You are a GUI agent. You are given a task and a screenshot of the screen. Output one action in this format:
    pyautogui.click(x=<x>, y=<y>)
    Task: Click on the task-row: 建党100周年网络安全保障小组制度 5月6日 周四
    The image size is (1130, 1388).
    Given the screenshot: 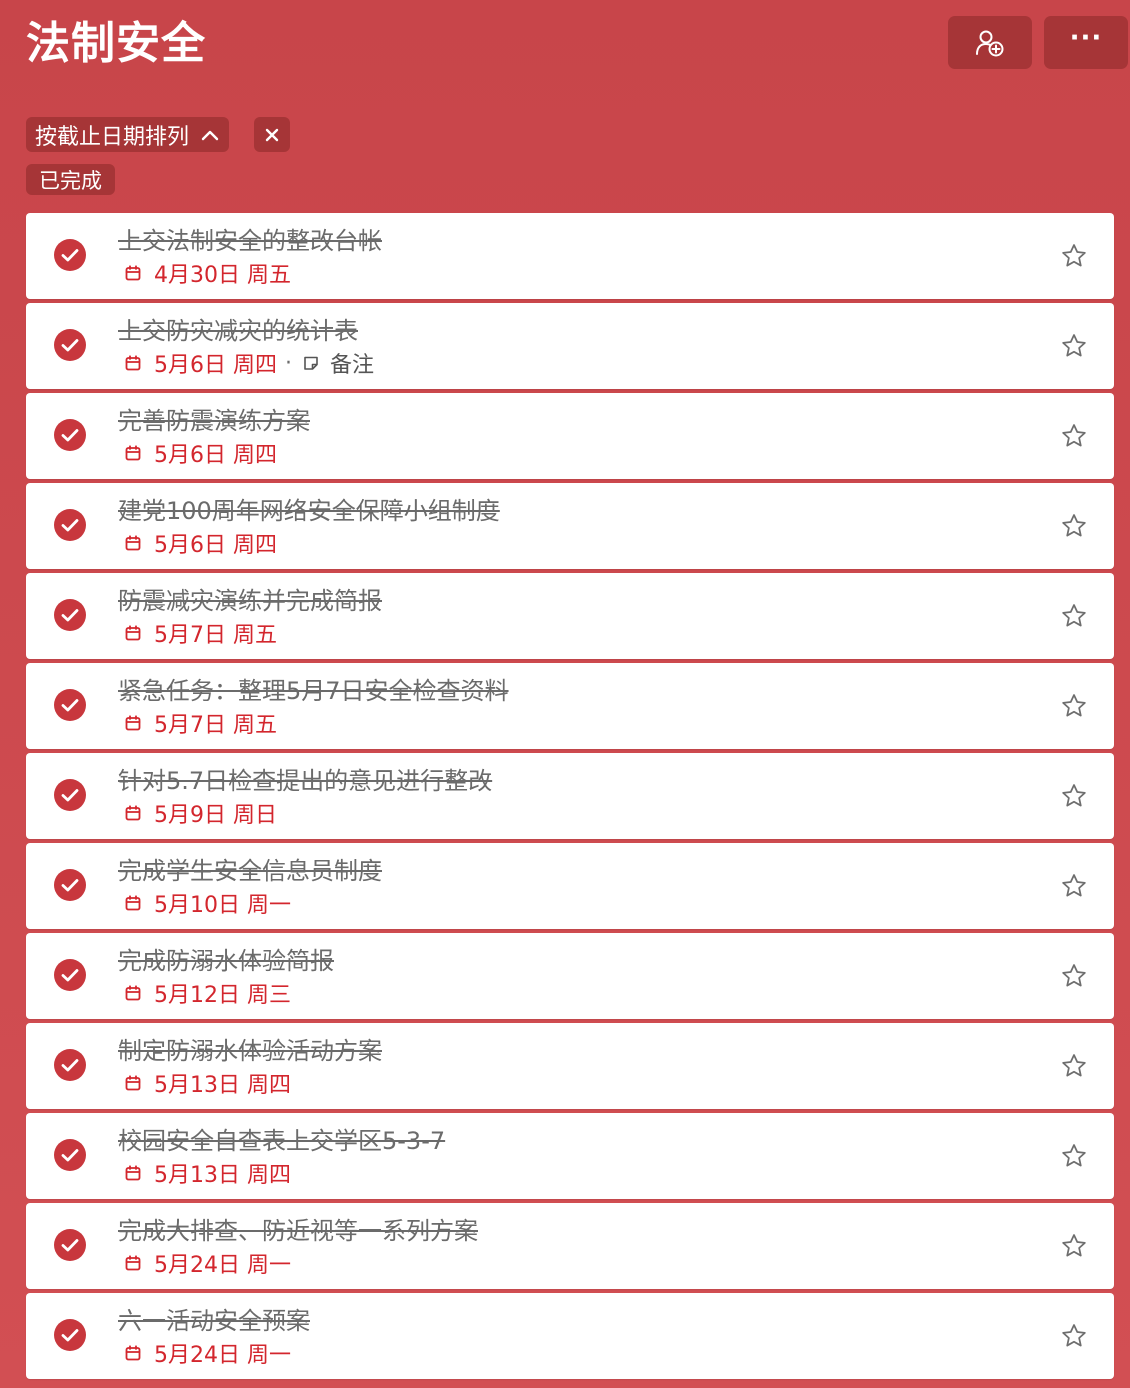 What is the action you would take?
    pyautogui.click(x=570, y=526)
    